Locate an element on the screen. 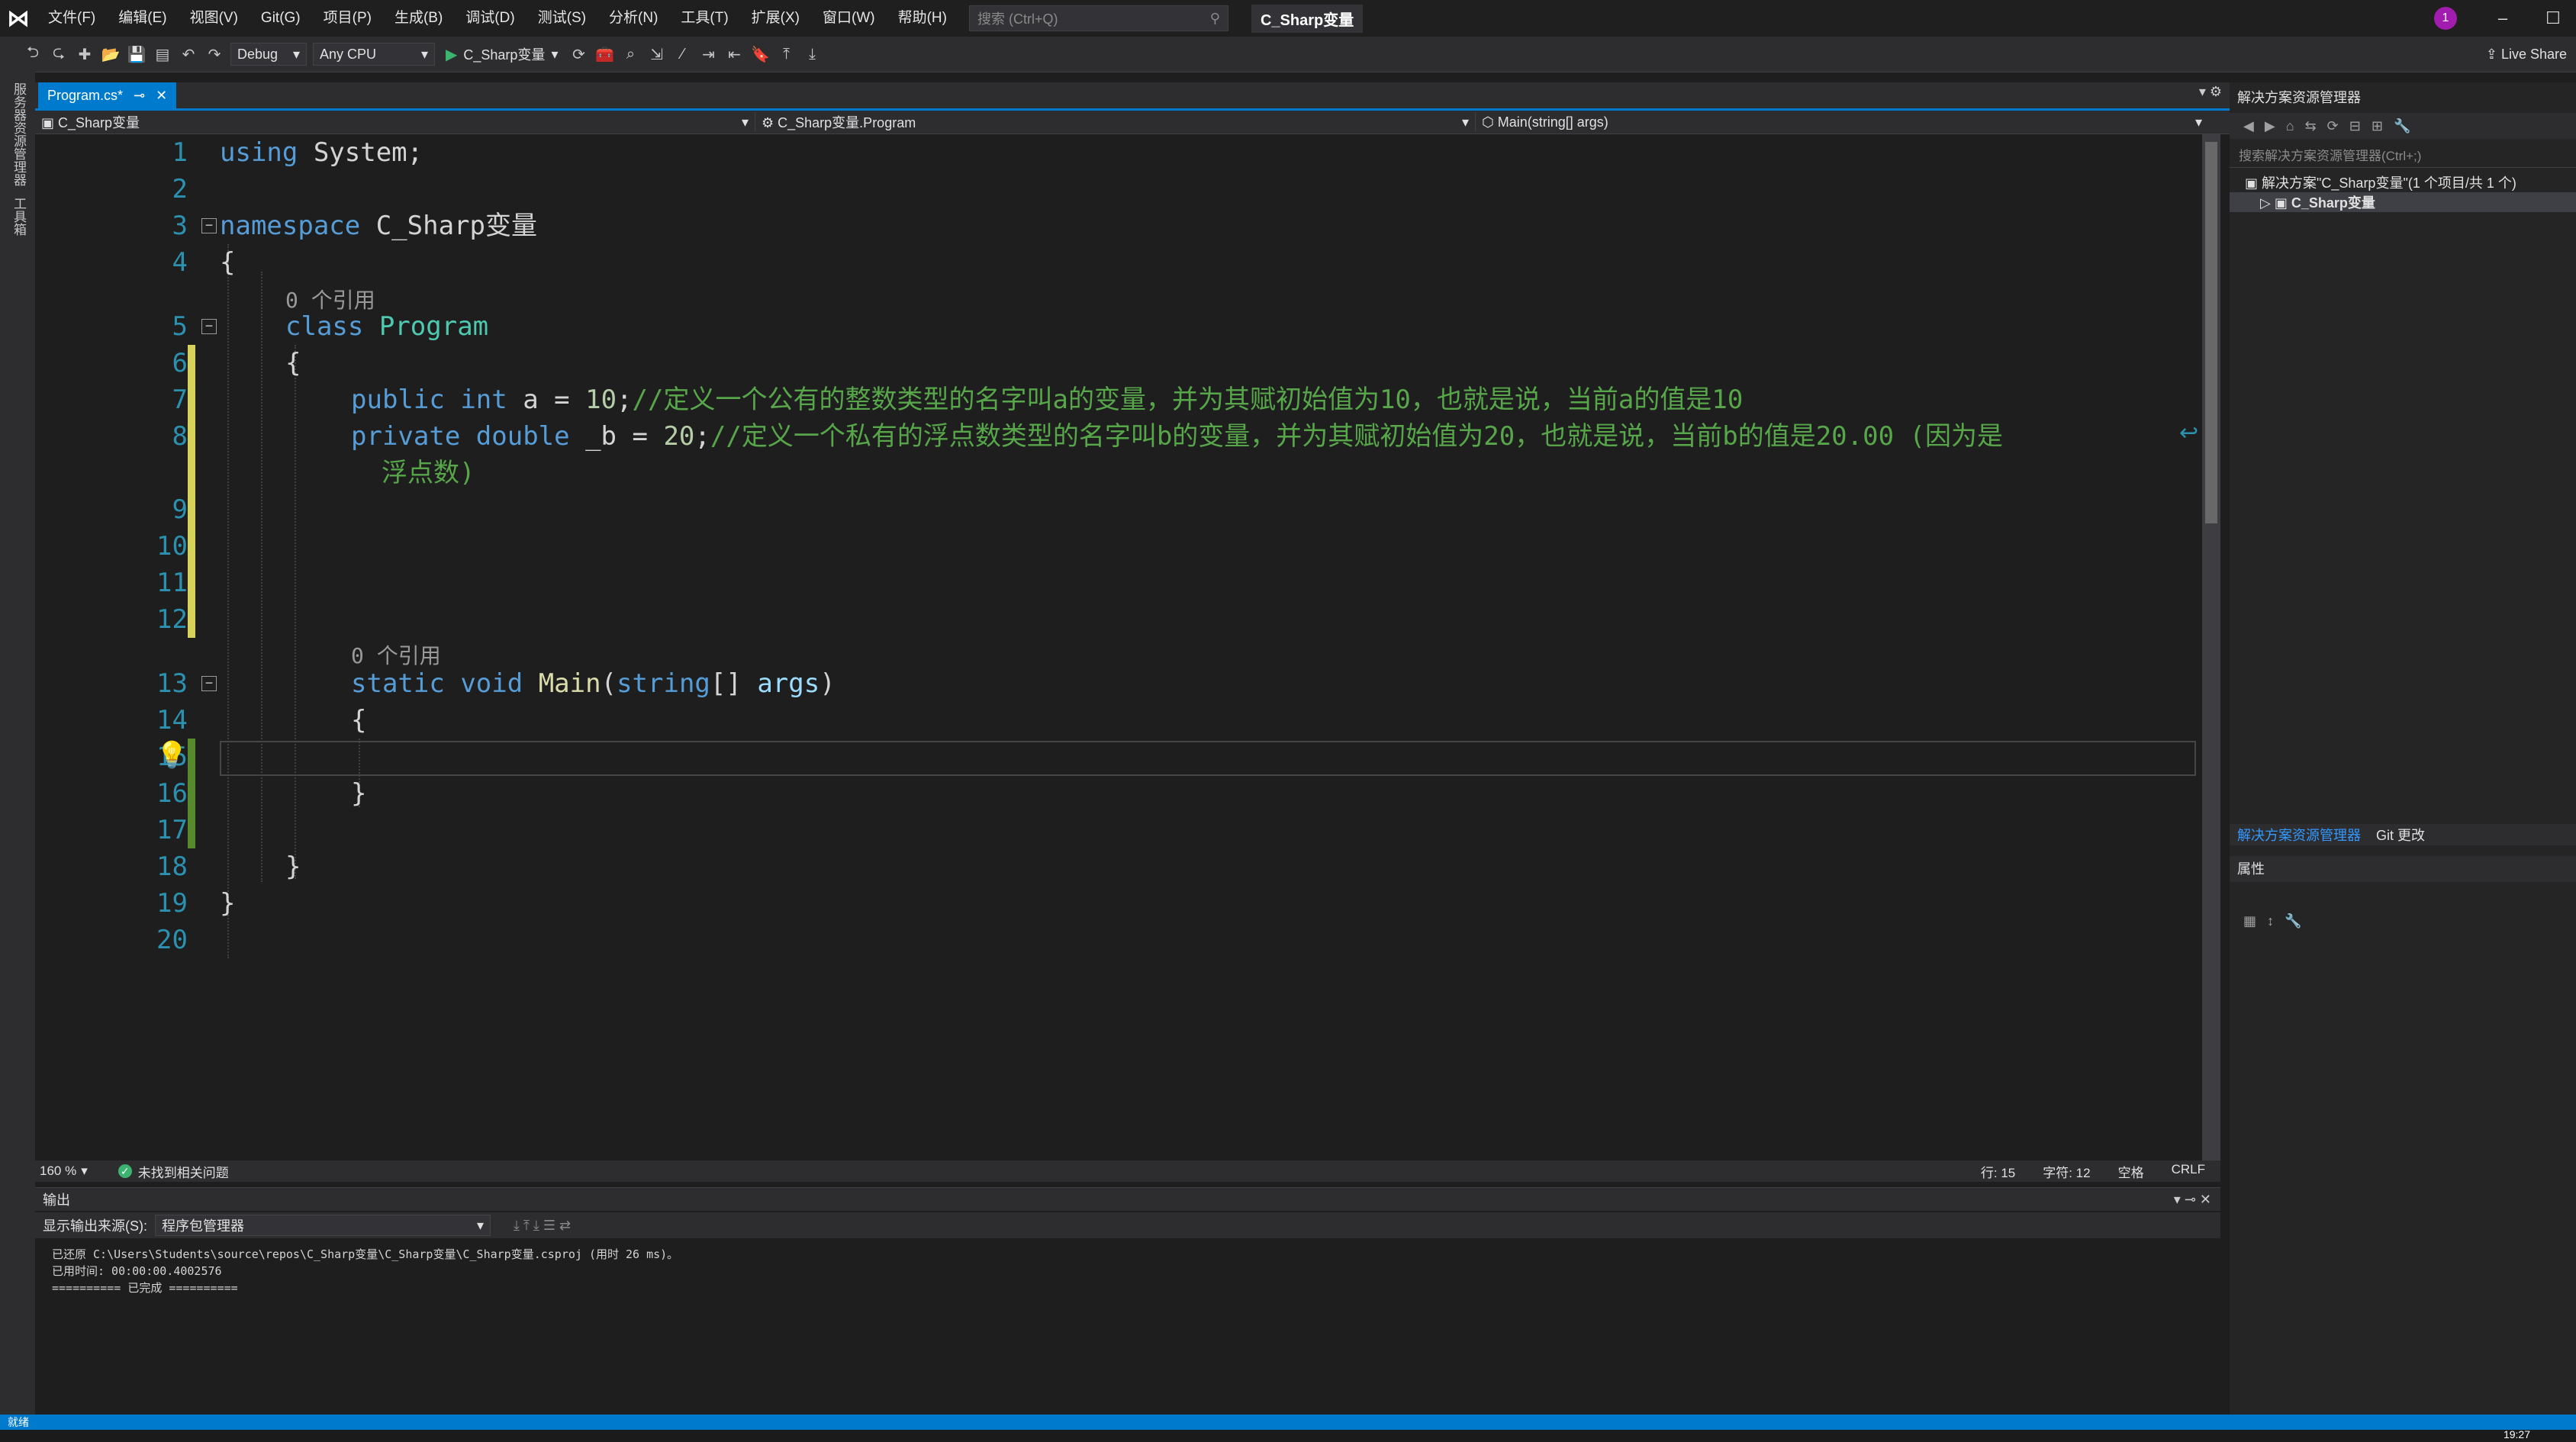 The image size is (2576, 1442). solution-platform-select: Any CPU ▾ is located at coordinates (374, 54).